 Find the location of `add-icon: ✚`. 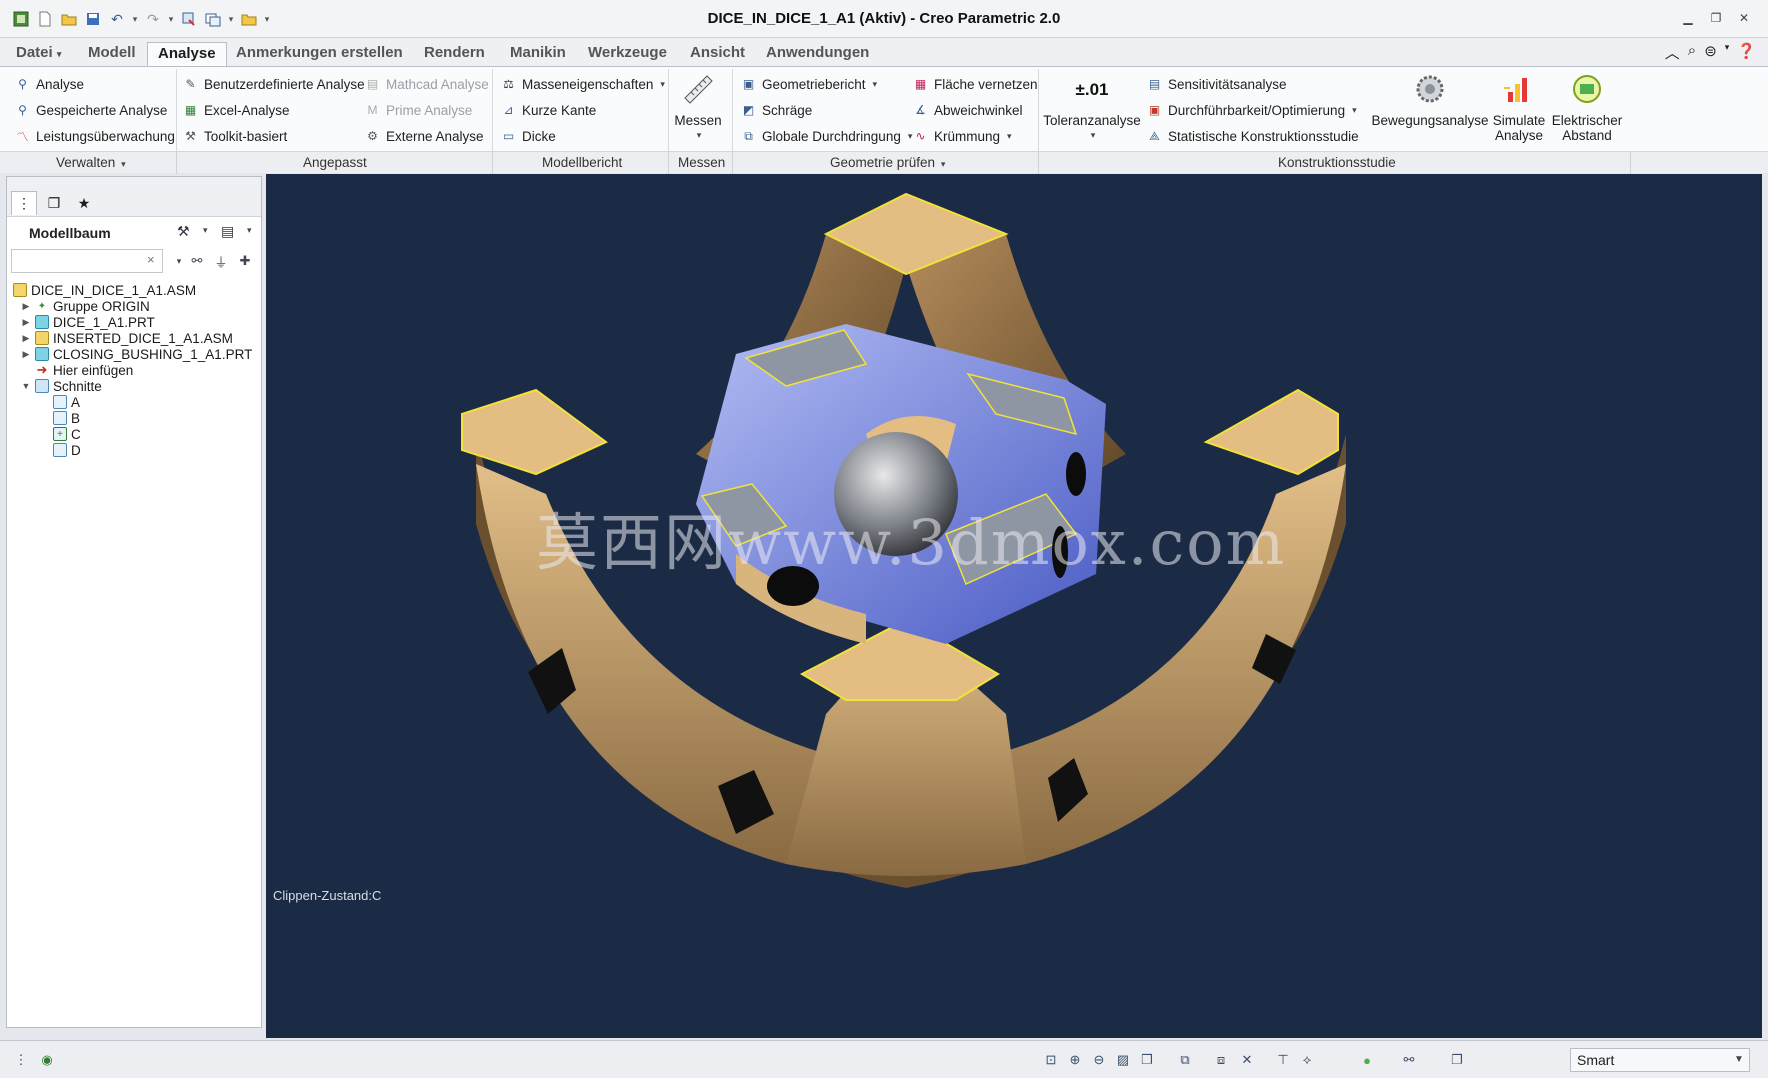

add-icon: ✚ is located at coordinates (245, 261).